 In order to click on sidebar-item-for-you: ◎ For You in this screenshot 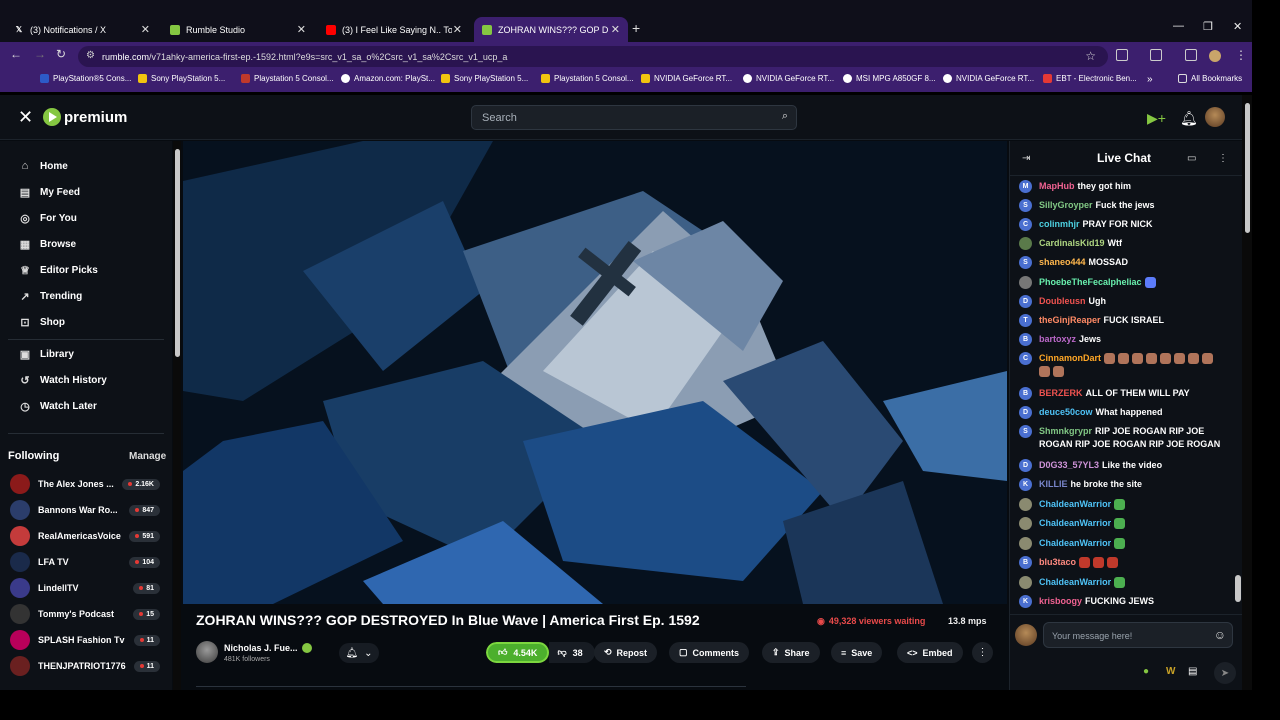, I will do `click(47, 218)`.